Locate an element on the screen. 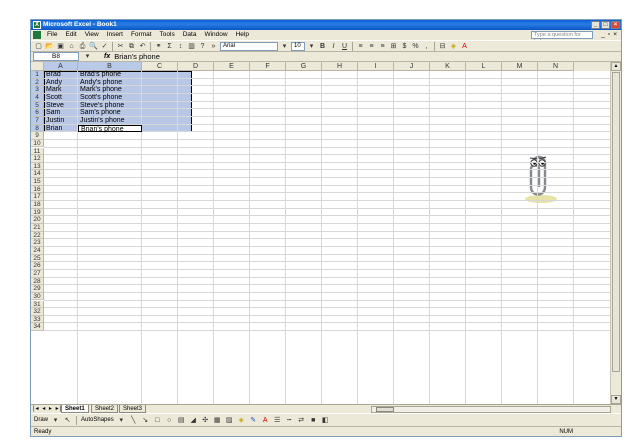 Image resolution: width=644 pixels, height=440 pixels. row-header: 26 is located at coordinates (37, 266).